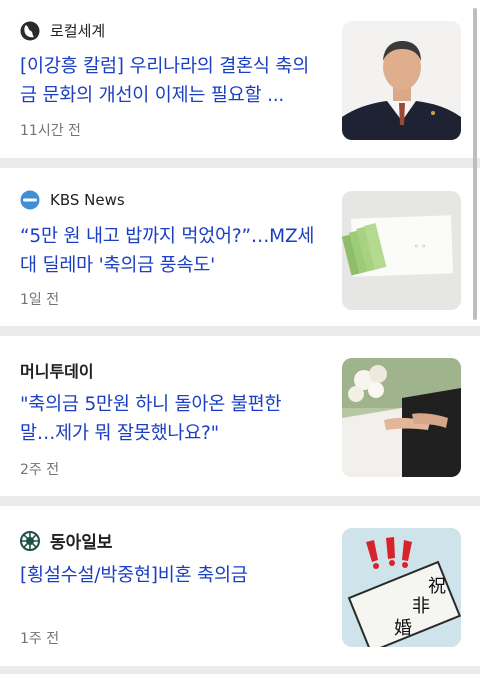 This screenshot has height=674, width=480. Describe the element at coordinates (40, 300) in the screenshot. I see `timestamp: 1일 전` at that location.